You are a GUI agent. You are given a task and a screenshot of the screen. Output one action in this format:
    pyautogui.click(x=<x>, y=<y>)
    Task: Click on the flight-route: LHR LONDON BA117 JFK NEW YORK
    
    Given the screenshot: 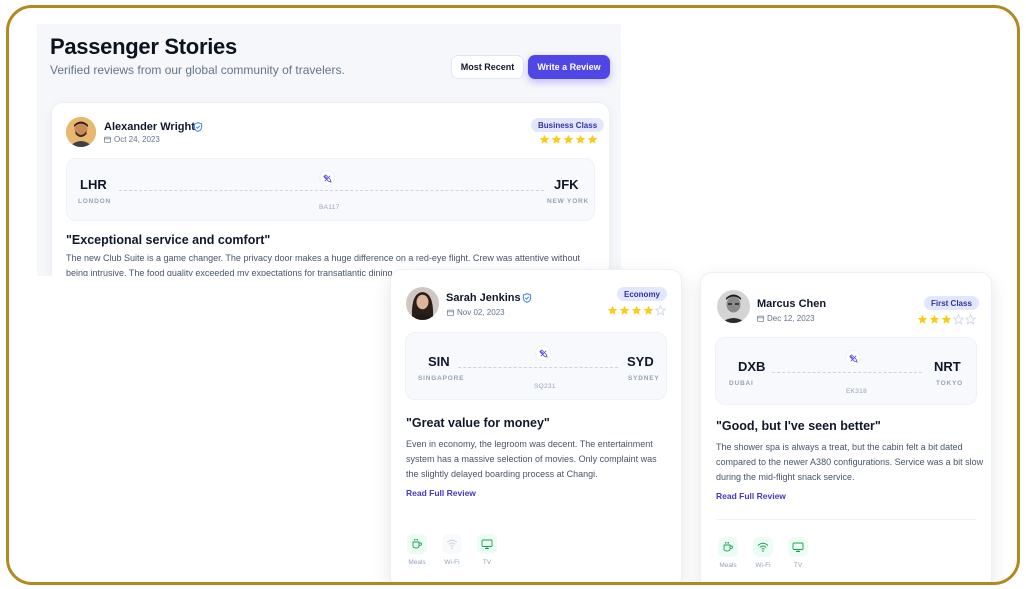 What is the action you would take?
    pyautogui.click(x=330, y=189)
    